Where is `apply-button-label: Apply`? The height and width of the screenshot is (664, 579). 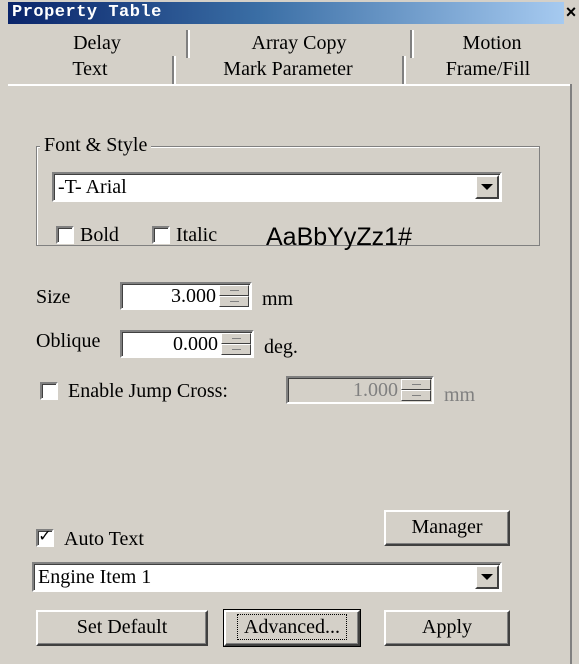
apply-button-label: Apply is located at coordinates (447, 627).